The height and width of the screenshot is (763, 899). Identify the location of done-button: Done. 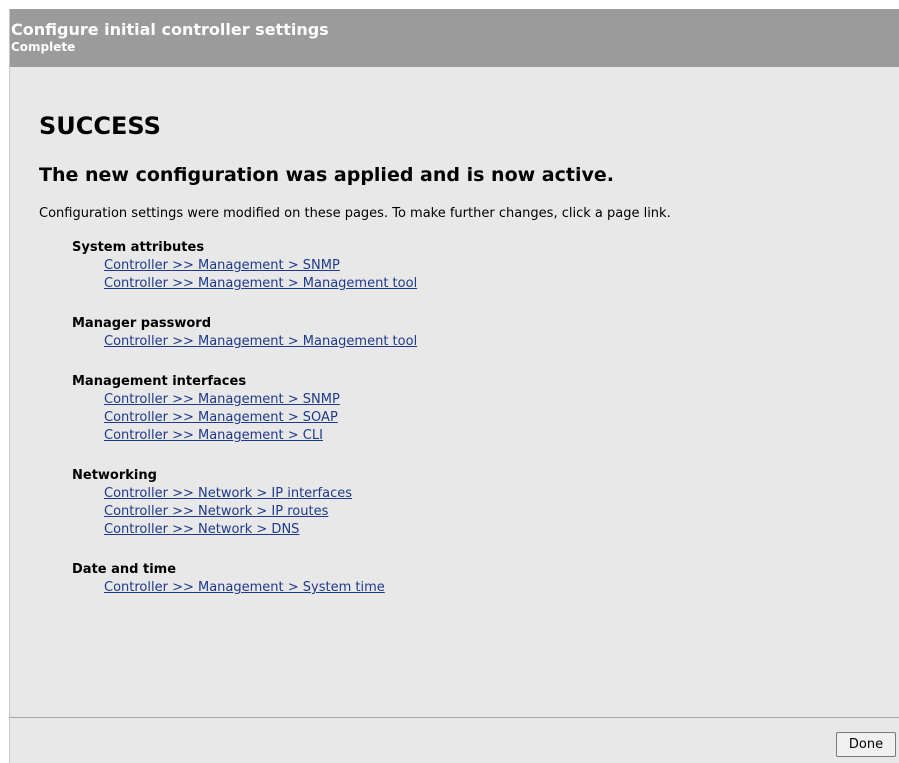
(866, 744).